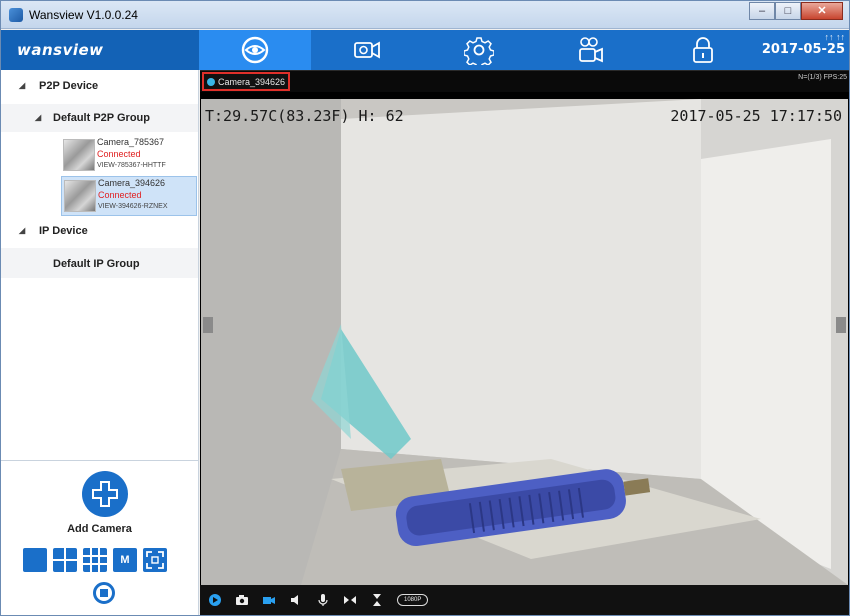 This screenshot has height=616, width=850. I want to click on tree-default-p2p-group: ◢ Default P2P Group, so click(99, 118).